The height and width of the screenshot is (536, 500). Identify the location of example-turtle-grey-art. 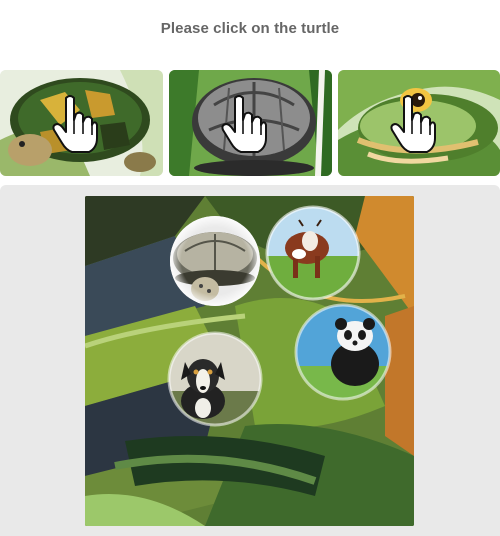
(250, 123).